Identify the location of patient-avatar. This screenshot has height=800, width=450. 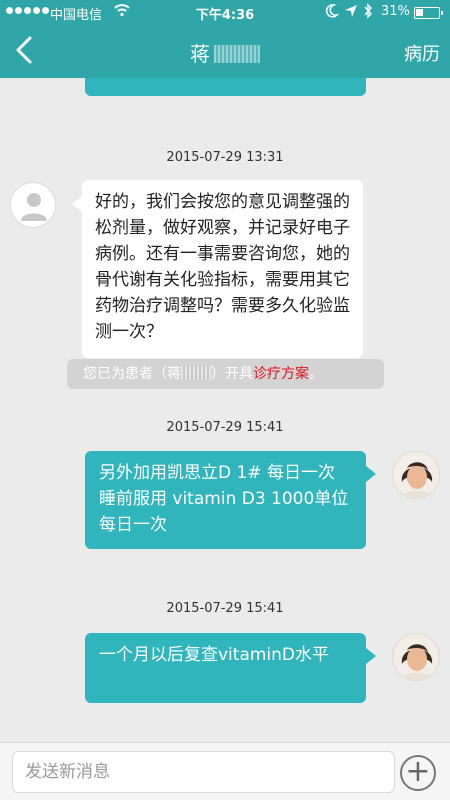
(33, 205).